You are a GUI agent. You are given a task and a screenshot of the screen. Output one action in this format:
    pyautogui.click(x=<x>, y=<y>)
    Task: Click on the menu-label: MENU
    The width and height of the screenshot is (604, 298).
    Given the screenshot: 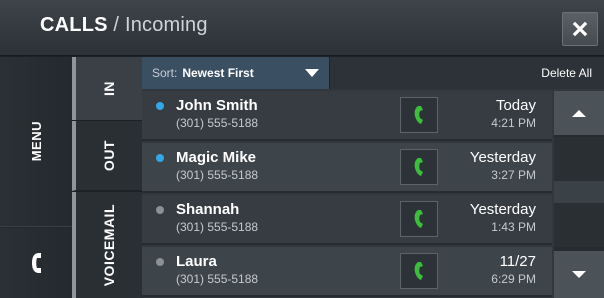 What is the action you would take?
    pyautogui.click(x=36, y=141)
    